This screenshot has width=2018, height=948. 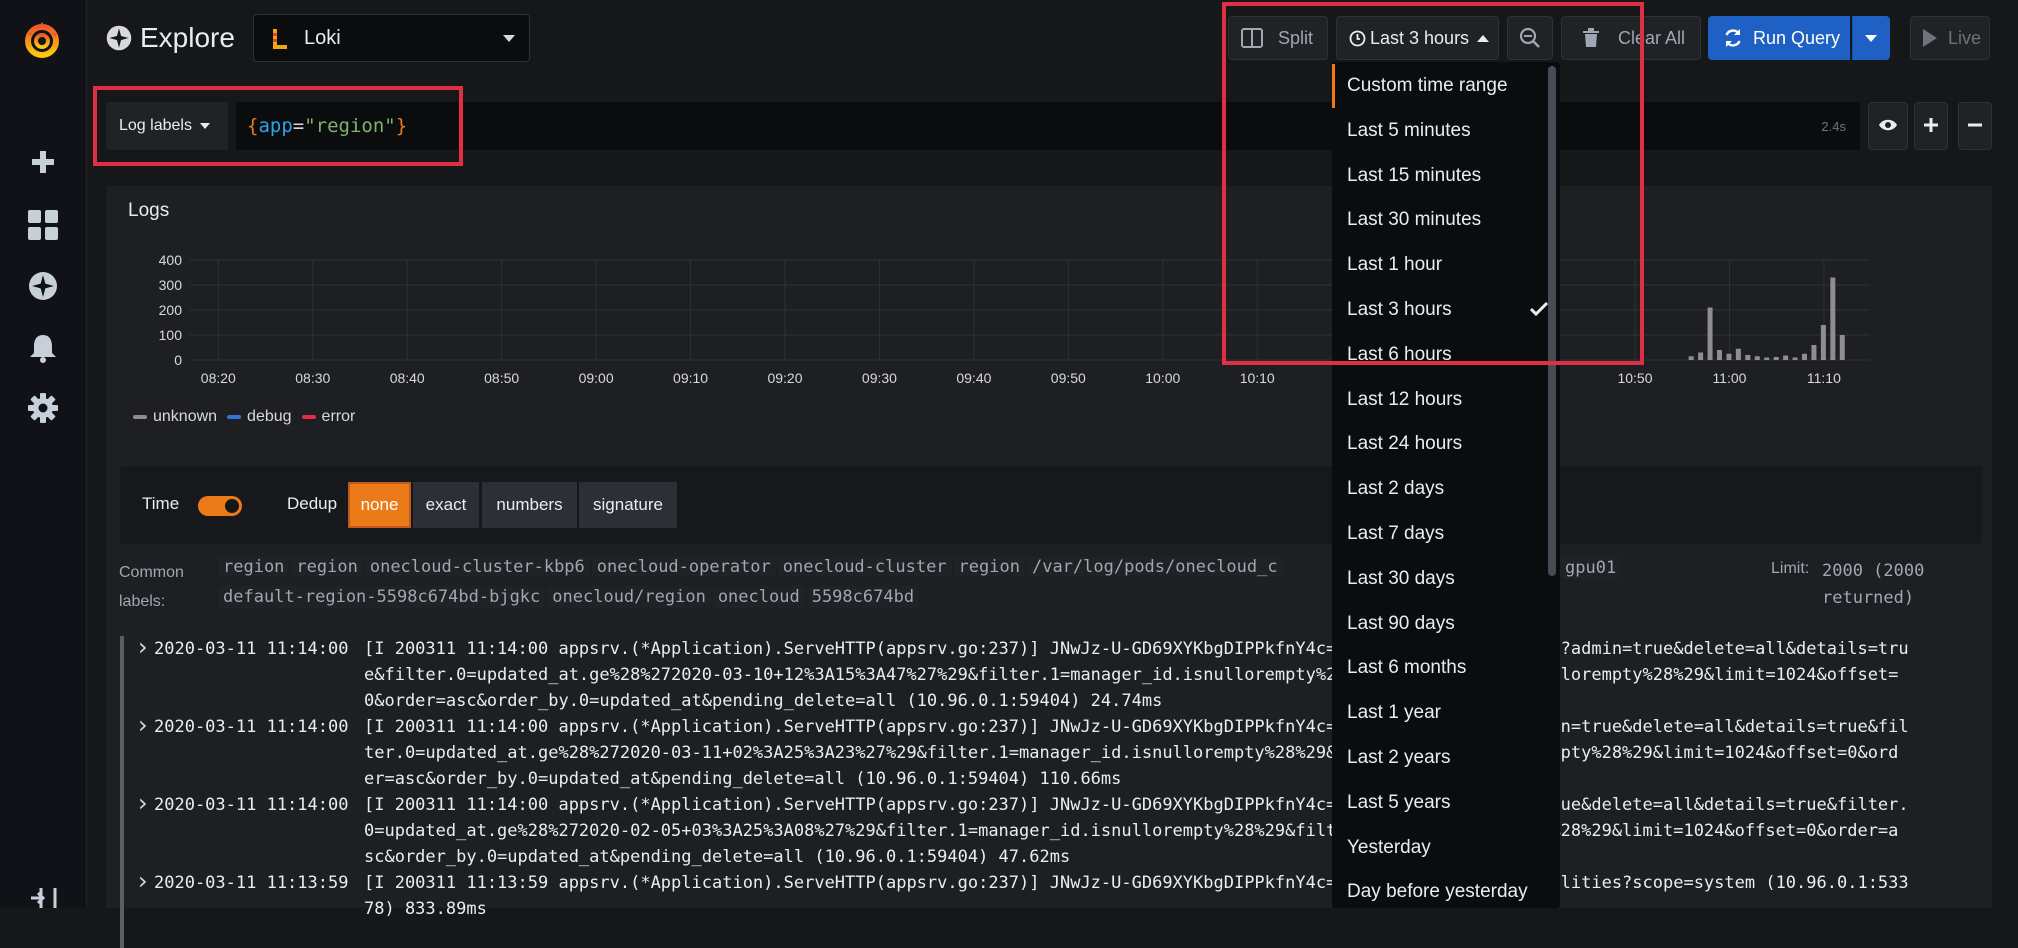 I want to click on time-range-option: Last 30 days, so click(x=1442, y=579).